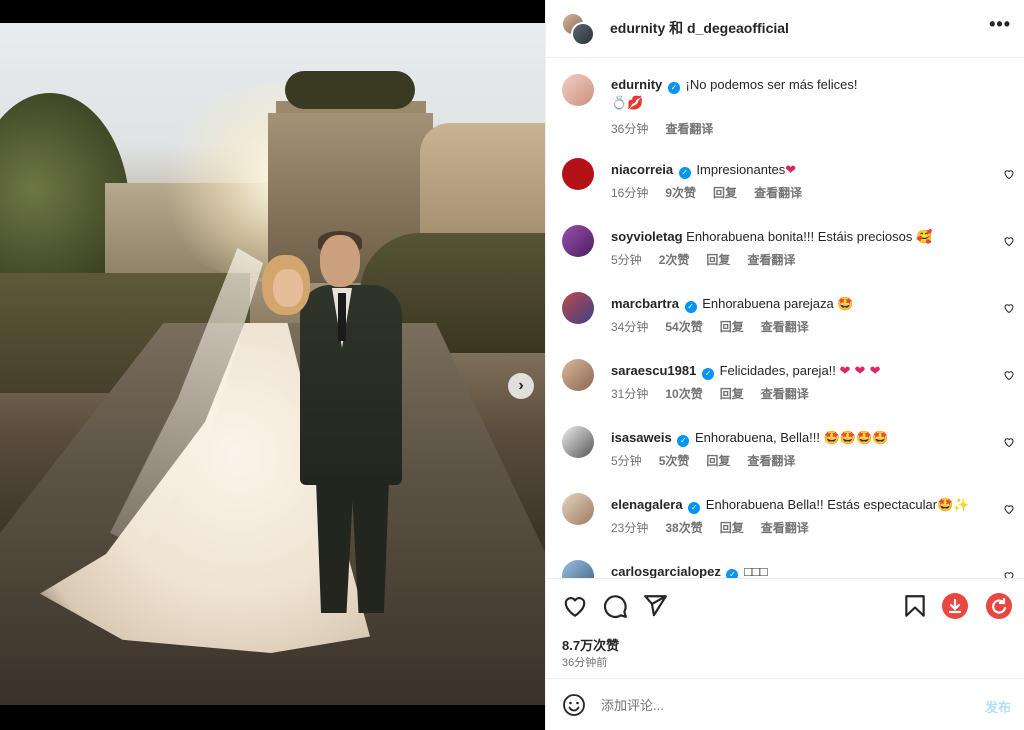 The image size is (1024, 730). I want to click on comment-body: Felicidades, pareja!!, so click(777, 370).